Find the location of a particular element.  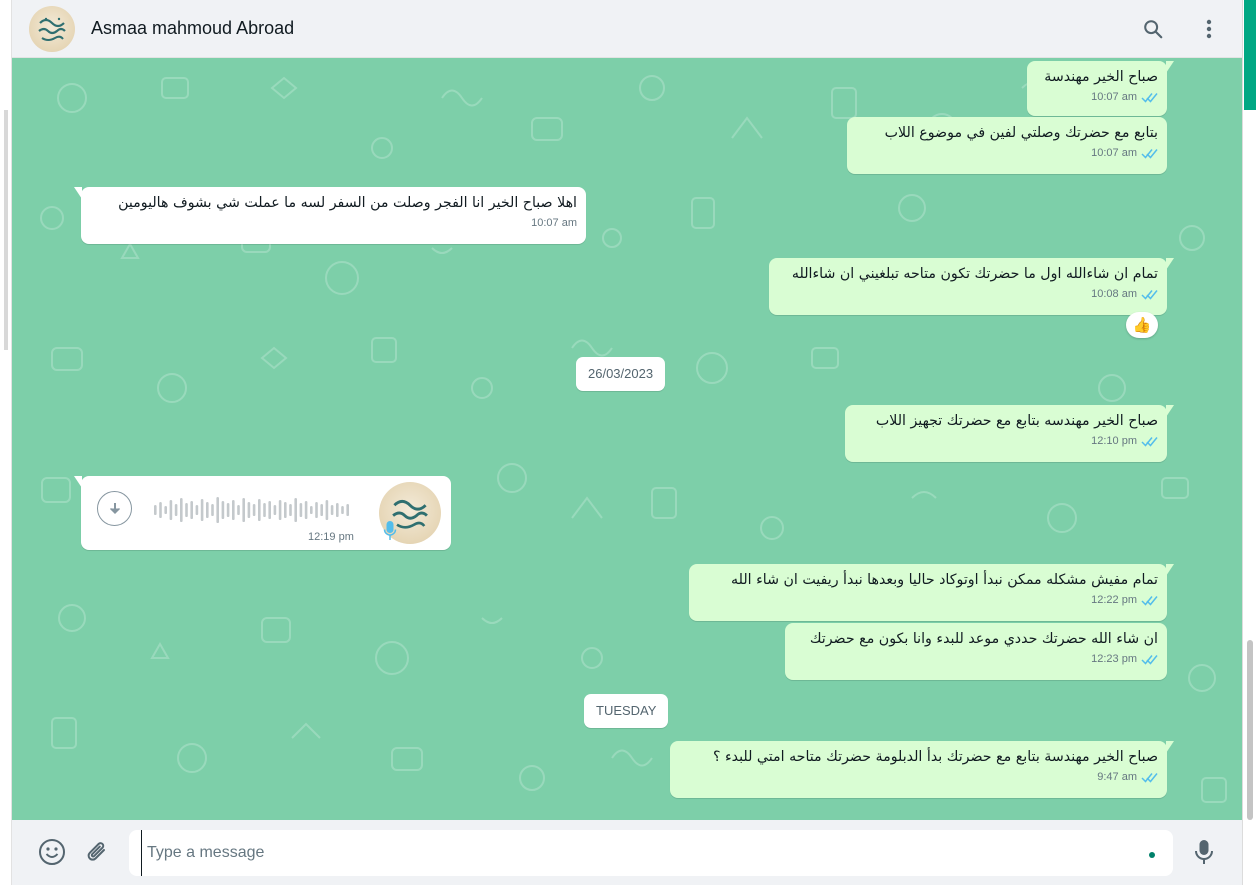

voice-message-bubble: 12:19 pm is located at coordinates (262, 513).